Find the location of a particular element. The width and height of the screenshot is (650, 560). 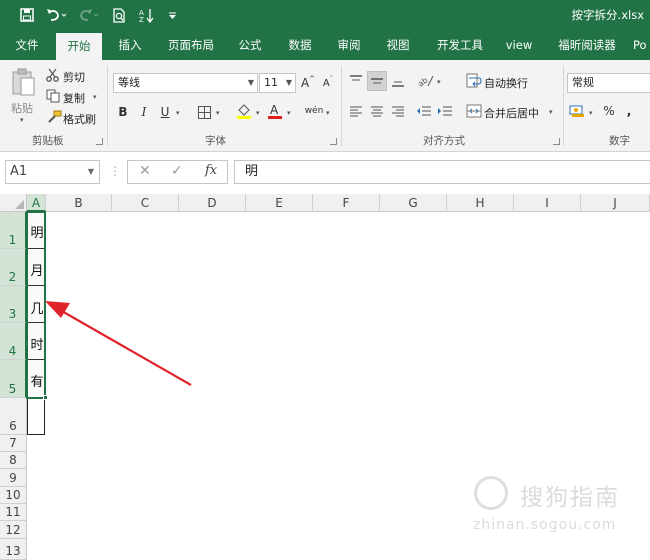

annotation-arrow is located at coordinates (118, 343).